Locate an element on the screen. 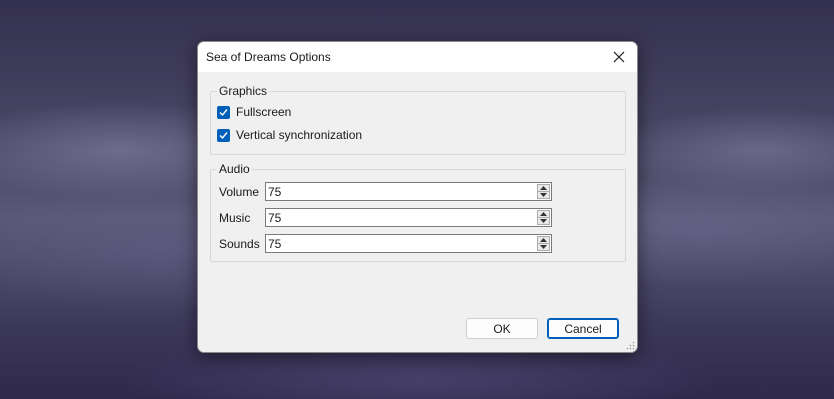 The width and height of the screenshot is (834, 399). music-label: Music is located at coordinates (235, 218).